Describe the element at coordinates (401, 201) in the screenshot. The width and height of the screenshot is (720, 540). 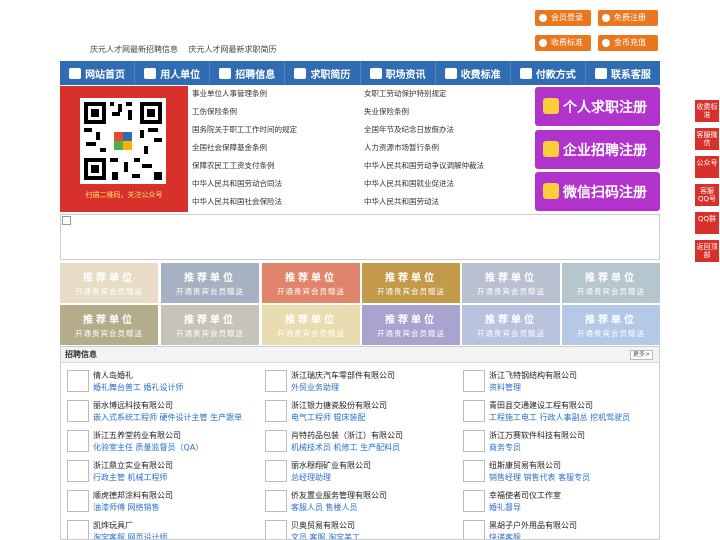
I see `policy-link: 中华人民共和国劳动法` at that location.